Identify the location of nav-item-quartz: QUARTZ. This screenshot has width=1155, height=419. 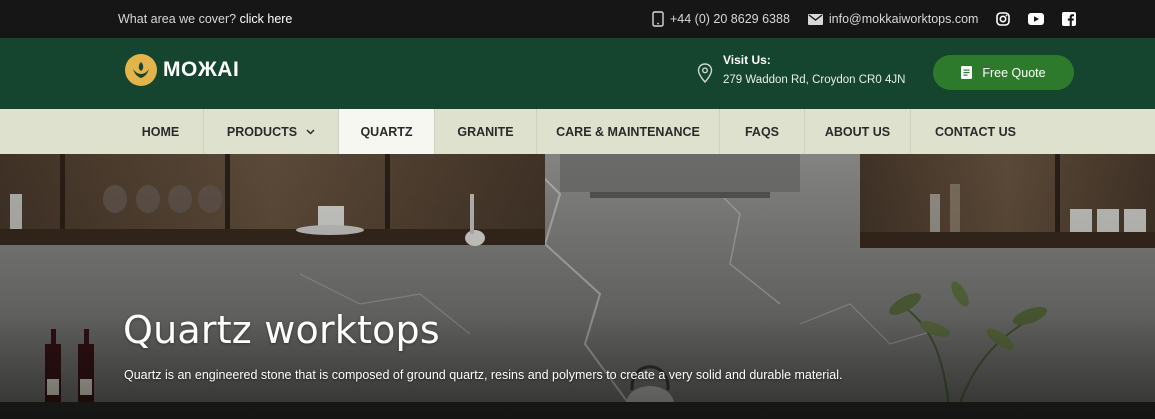
(387, 131).